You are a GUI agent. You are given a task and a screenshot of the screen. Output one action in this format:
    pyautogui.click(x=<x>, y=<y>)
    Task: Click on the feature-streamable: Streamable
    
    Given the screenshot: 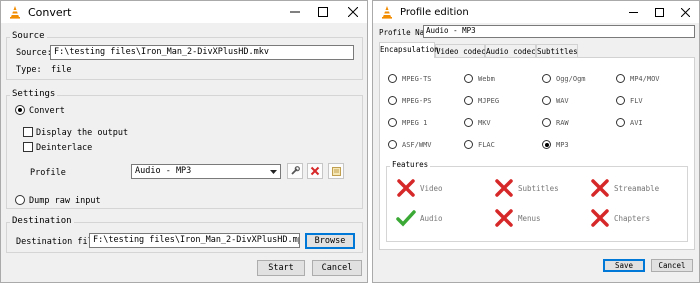 What is the action you would take?
    pyautogui.click(x=637, y=188)
    